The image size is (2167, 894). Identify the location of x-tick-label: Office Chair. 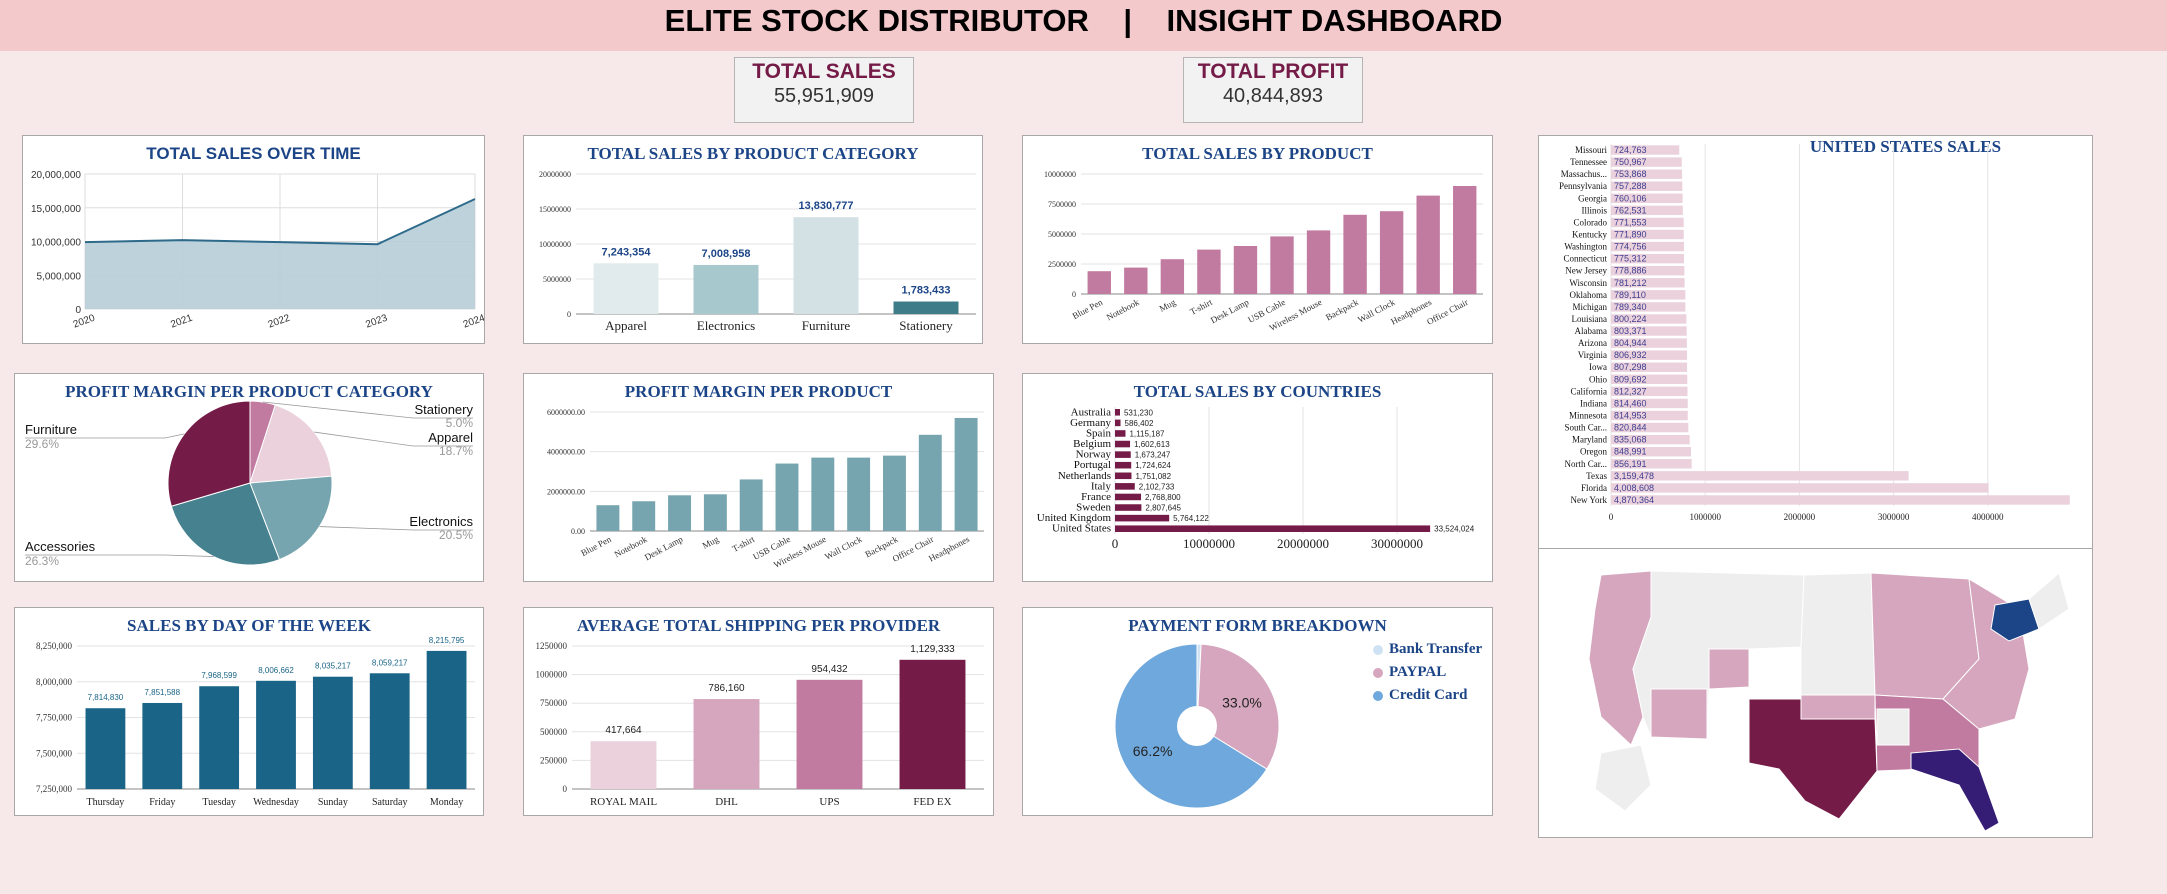
(1447, 312).